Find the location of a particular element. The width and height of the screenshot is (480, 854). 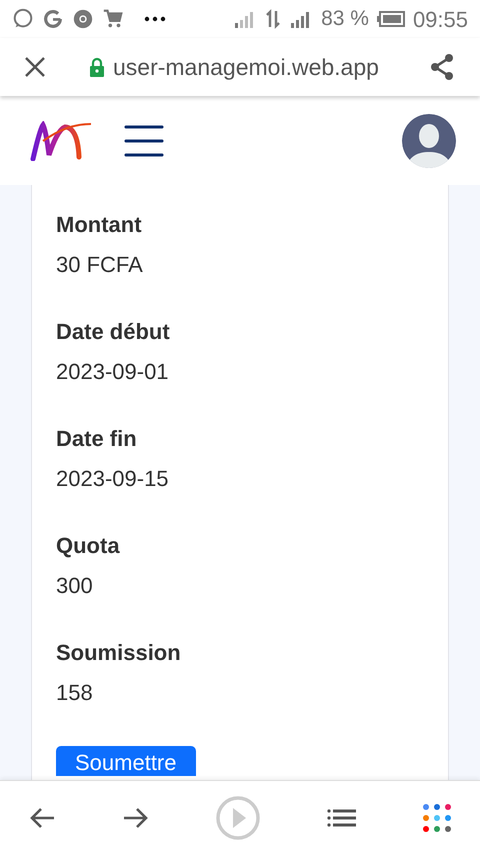

list-icon is located at coordinates (341, 818).